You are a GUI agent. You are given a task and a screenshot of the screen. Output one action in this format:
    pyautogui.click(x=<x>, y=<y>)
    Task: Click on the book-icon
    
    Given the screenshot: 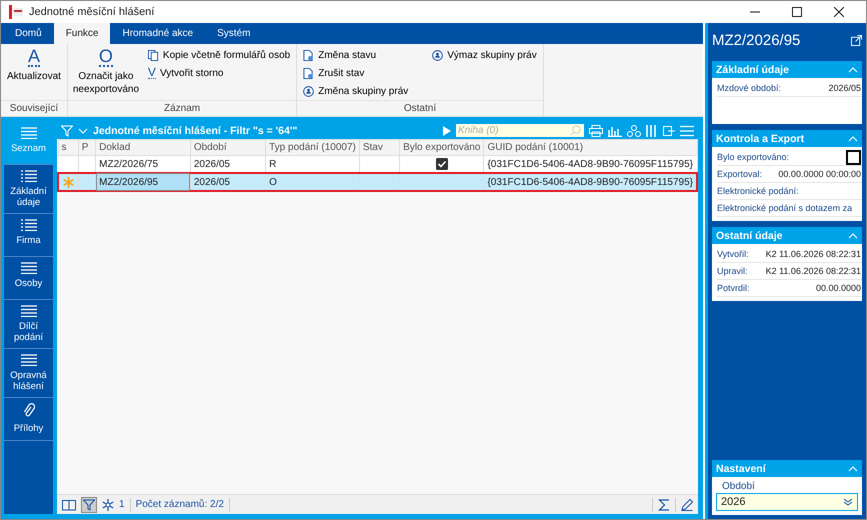 What is the action you would take?
    pyautogui.click(x=69, y=504)
    